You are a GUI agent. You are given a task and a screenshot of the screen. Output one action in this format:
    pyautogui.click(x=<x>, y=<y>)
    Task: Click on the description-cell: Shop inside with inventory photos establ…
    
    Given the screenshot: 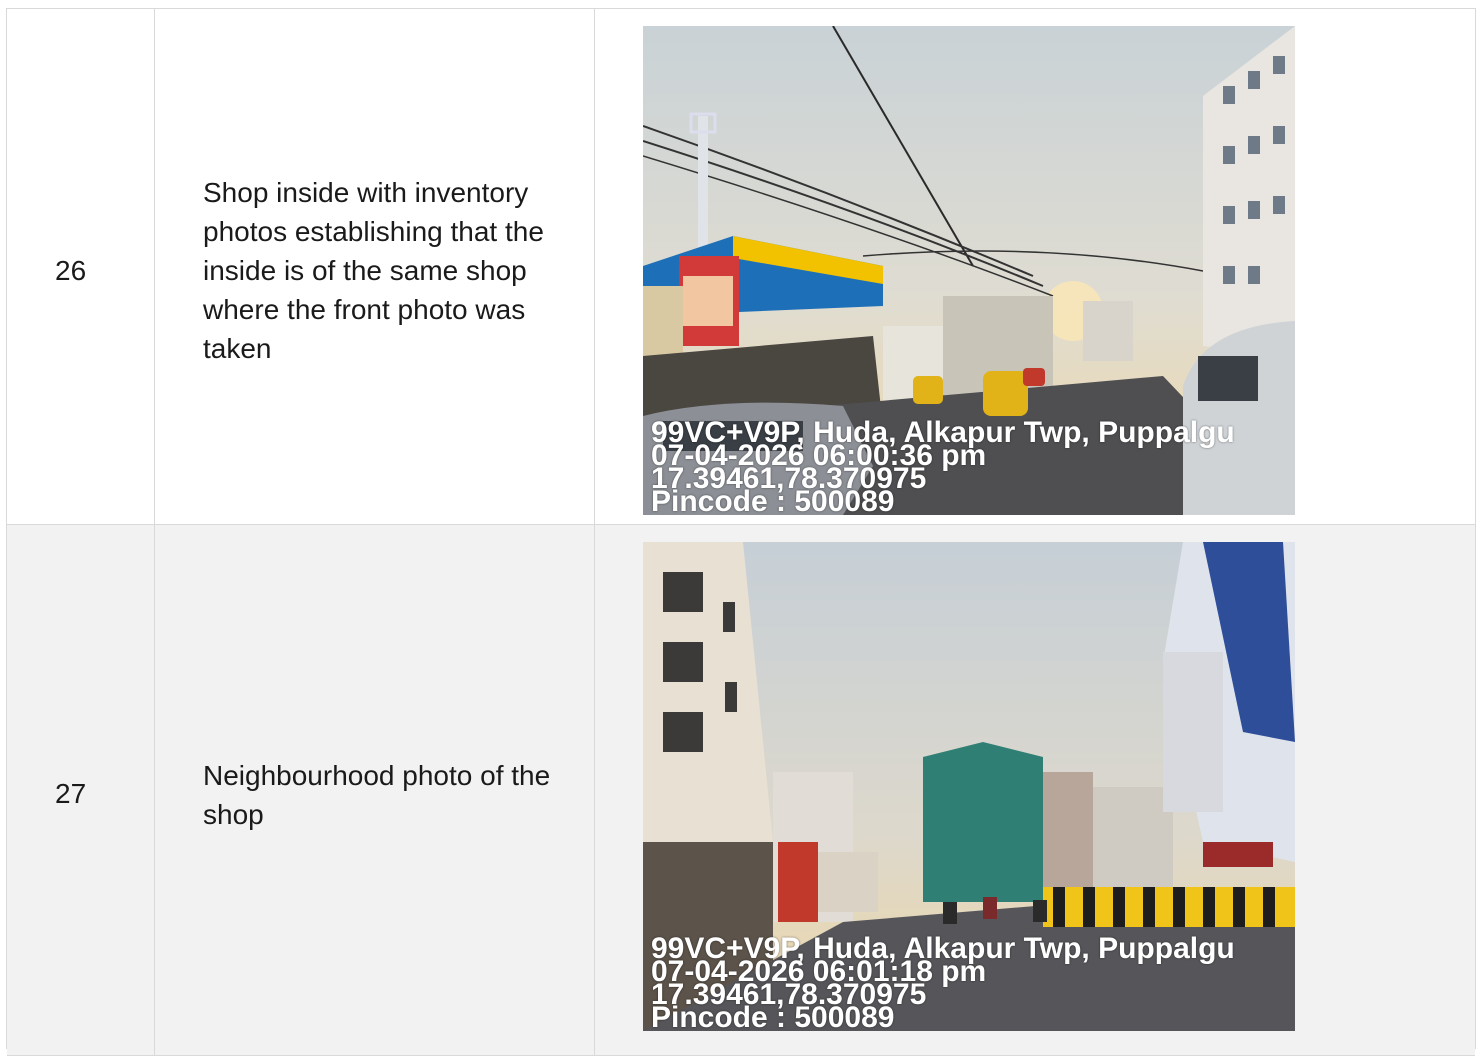 What is the action you would take?
    pyautogui.click(x=375, y=266)
    